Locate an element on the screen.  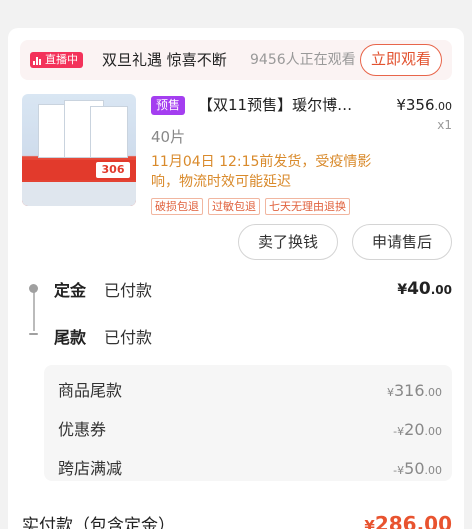
deposit-dec: .00 is located at coordinates (441, 290).